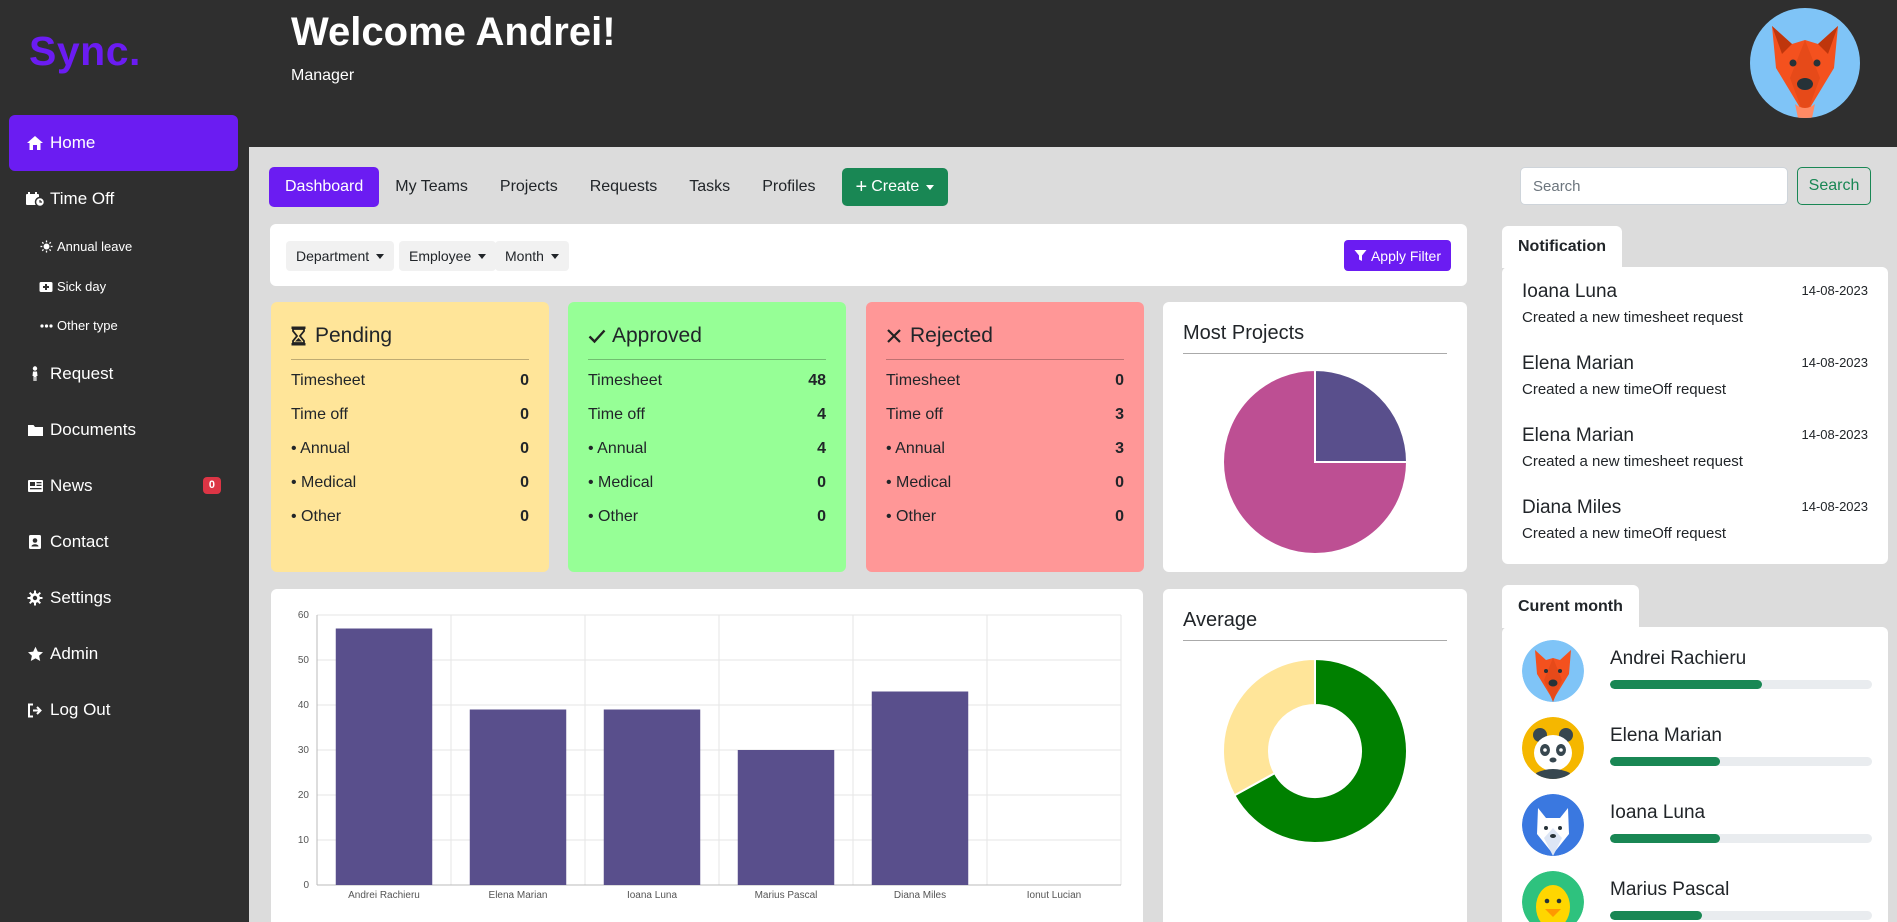 This screenshot has width=1897, height=922. I want to click on department-dropdown: Department, so click(340, 256).